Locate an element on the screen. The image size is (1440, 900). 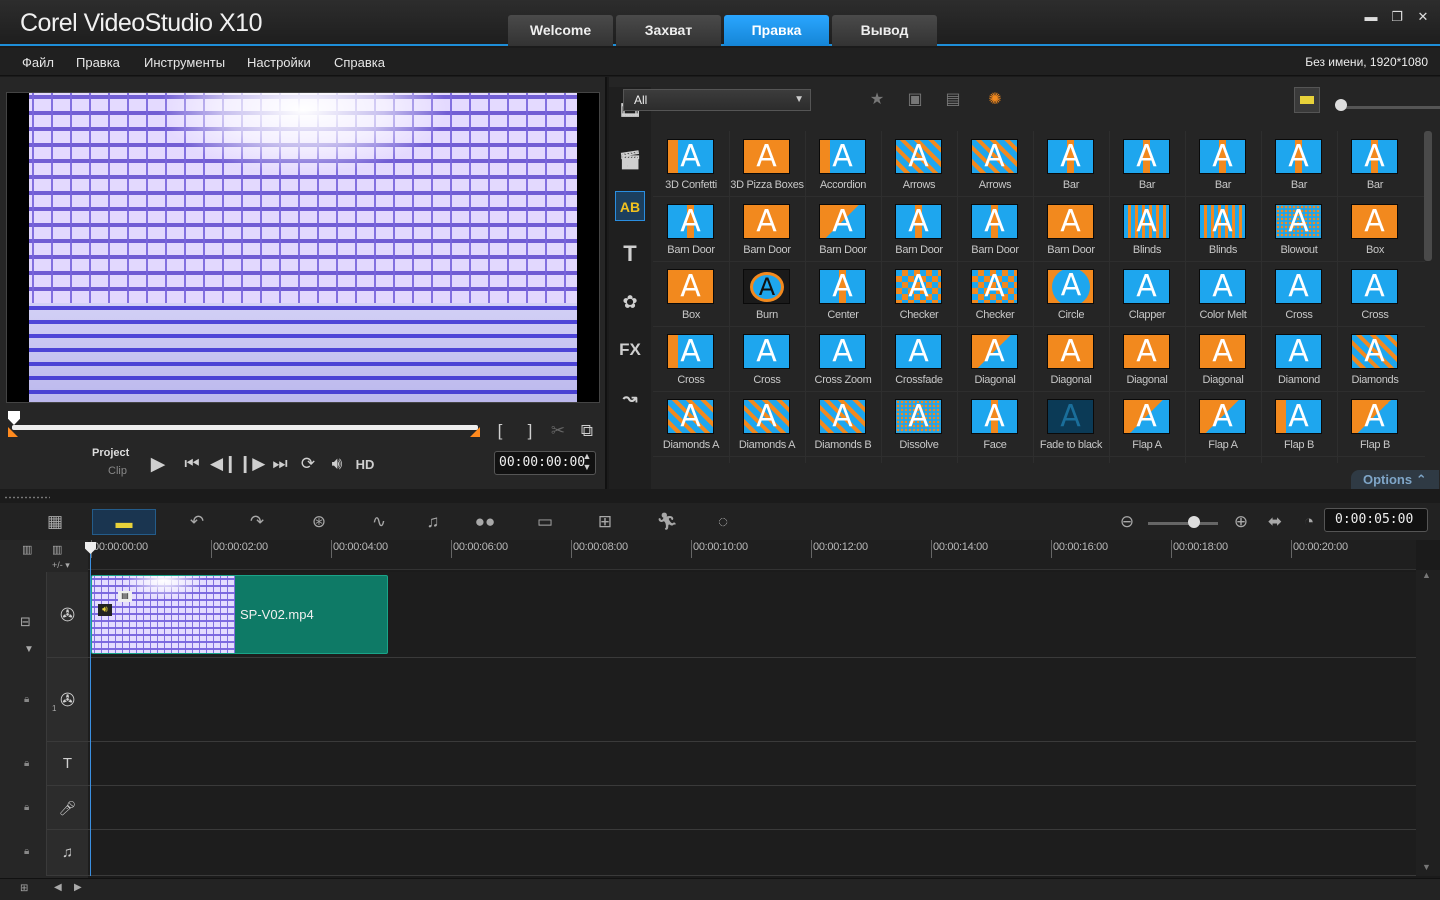
transition-item: A 3D Confetti is located at coordinates (691, 163).